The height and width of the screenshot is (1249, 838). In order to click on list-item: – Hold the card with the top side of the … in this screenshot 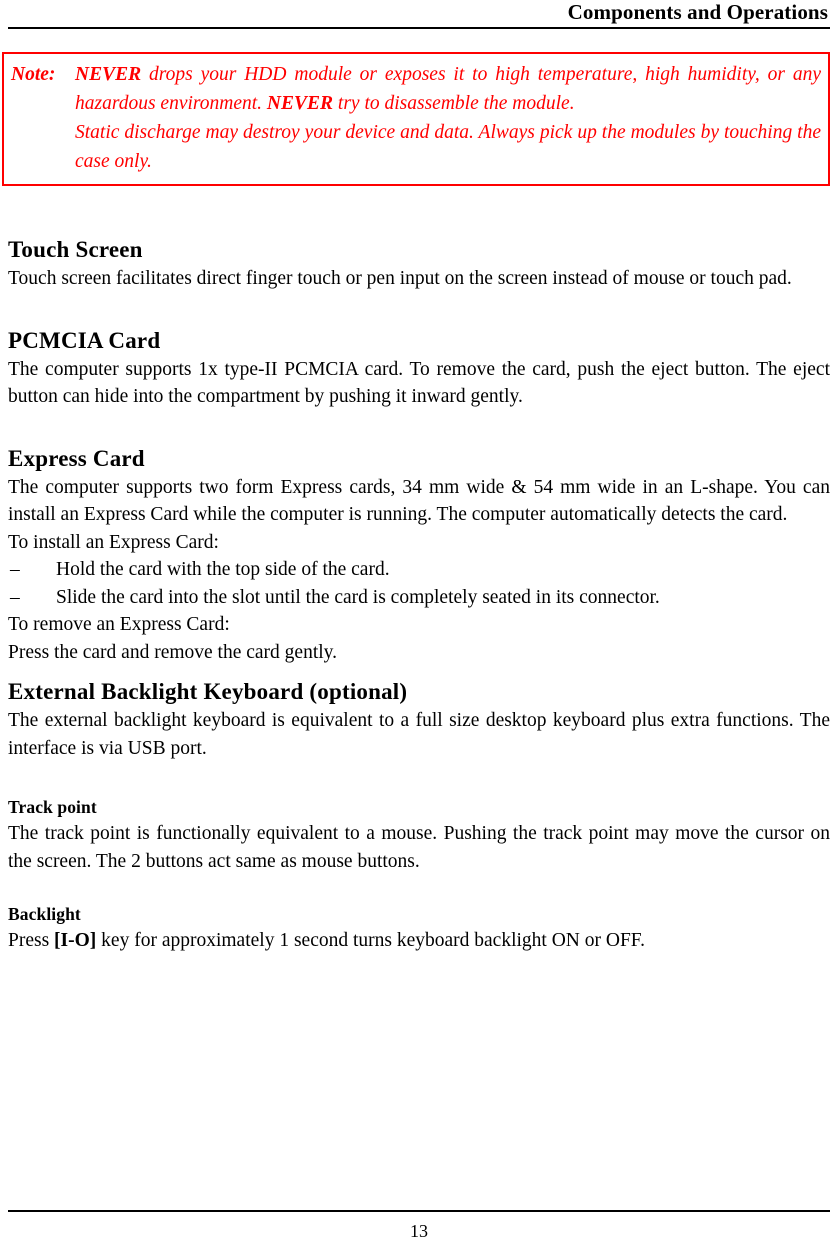, I will do `click(419, 570)`.